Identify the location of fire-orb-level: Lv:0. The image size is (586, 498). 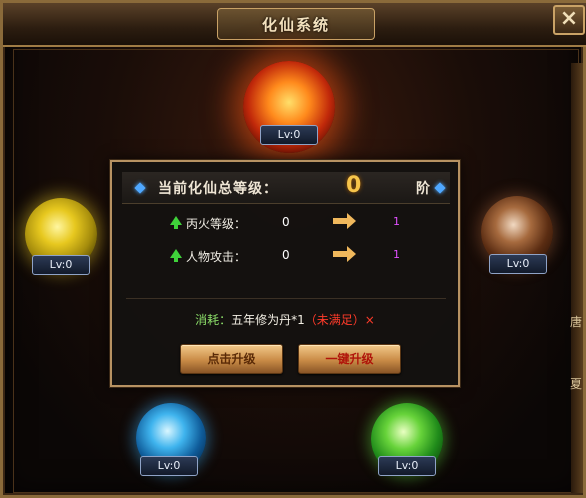
(289, 135).